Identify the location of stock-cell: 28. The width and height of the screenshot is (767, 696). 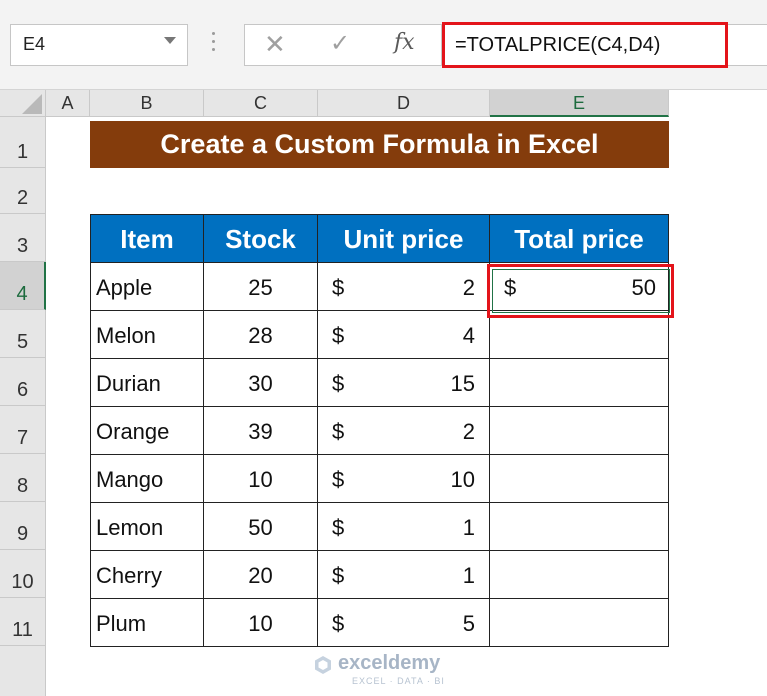
(261, 335).